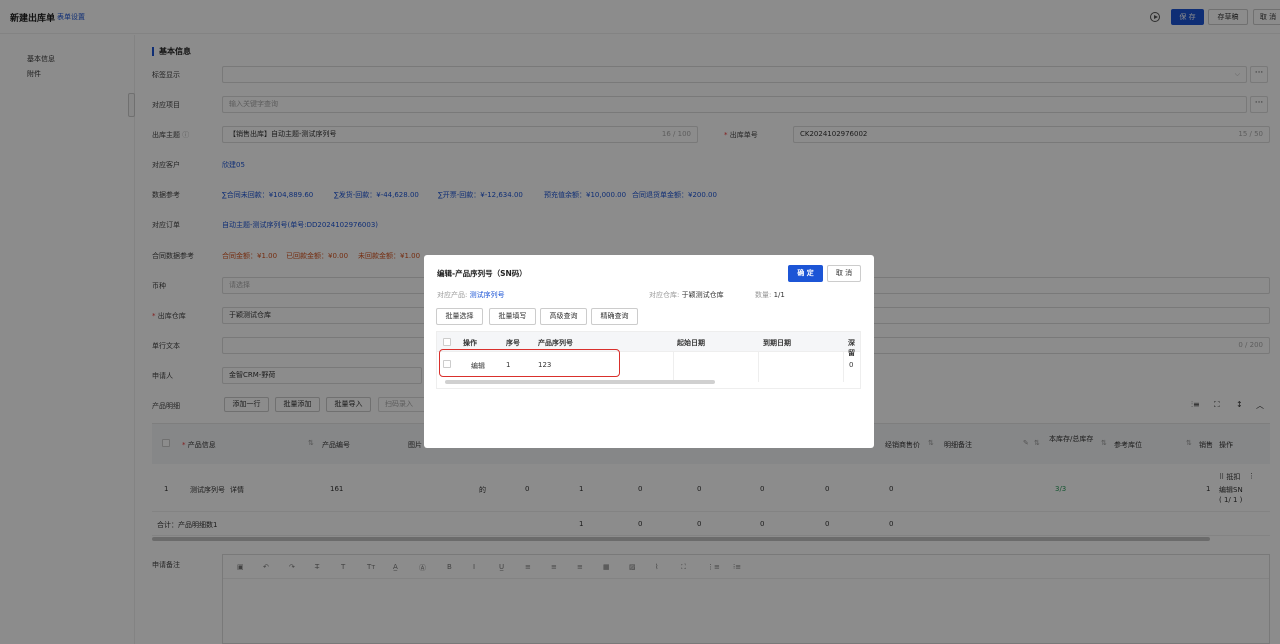 This screenshot has height=644, width=1280. I want to click on warehouse-info: 对应仓库: 于颖测试仓库, so click(686, 295).